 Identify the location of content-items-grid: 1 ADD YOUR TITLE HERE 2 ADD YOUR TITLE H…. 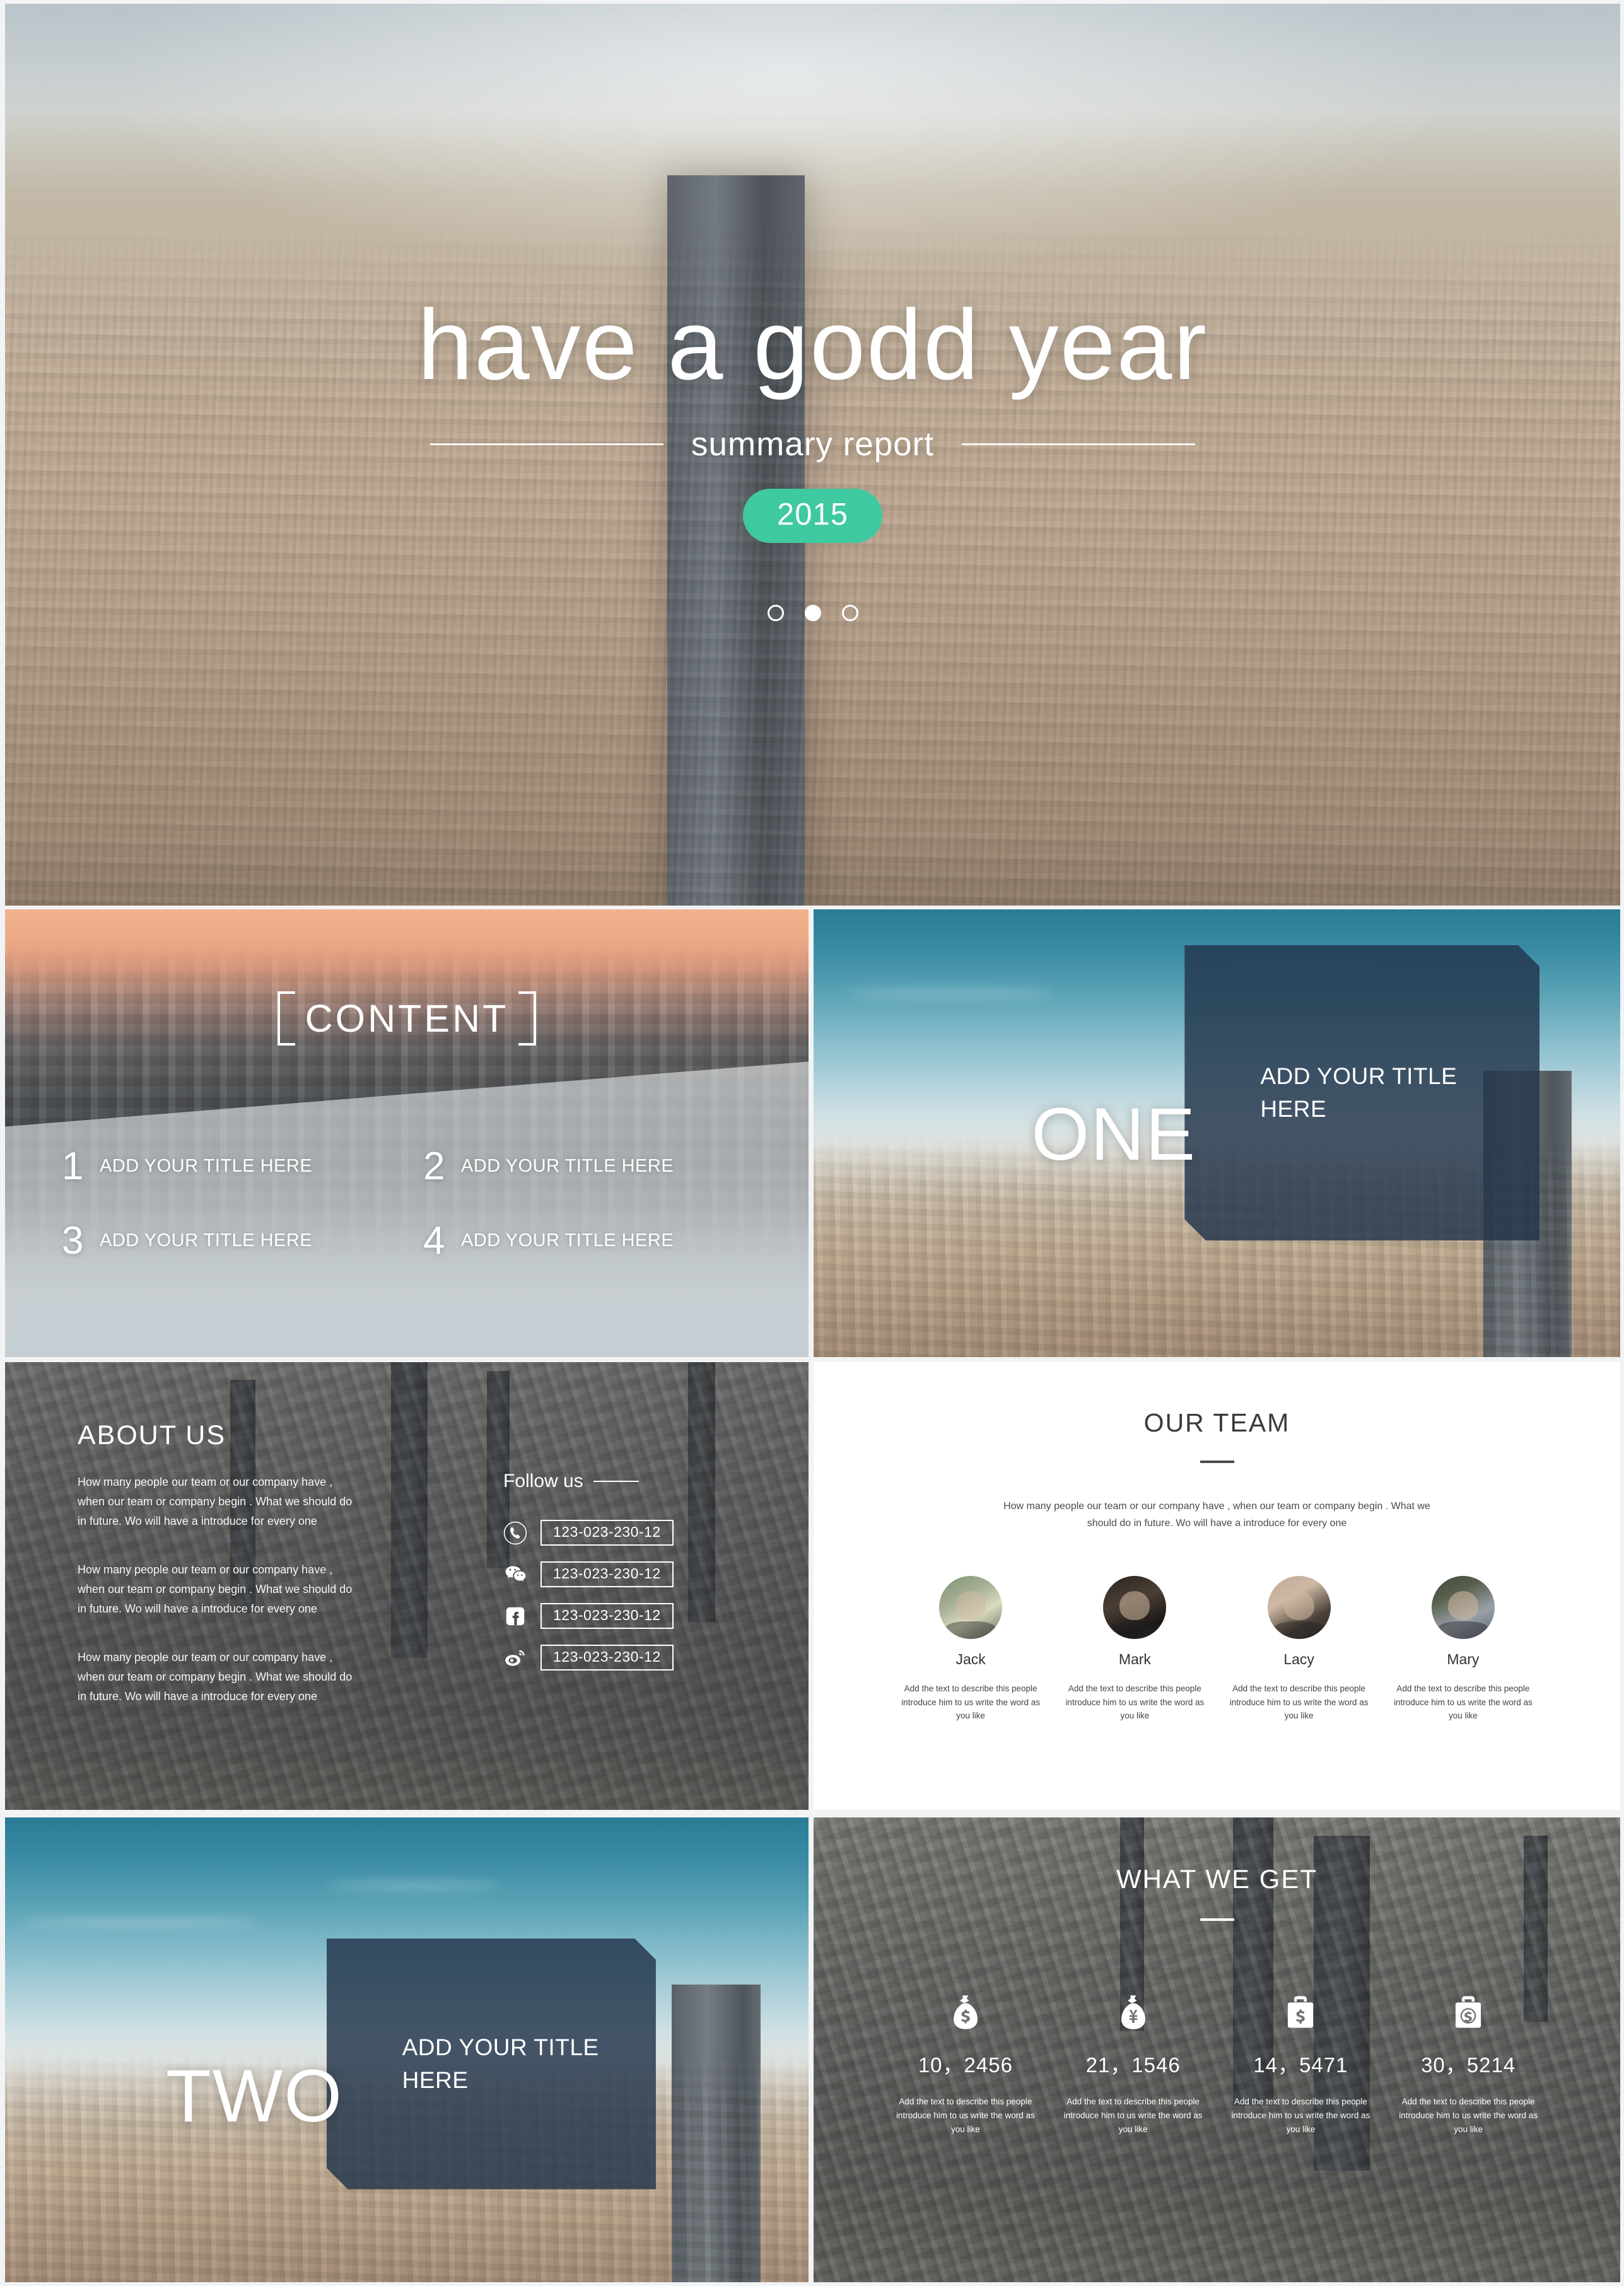
(415, 1204).